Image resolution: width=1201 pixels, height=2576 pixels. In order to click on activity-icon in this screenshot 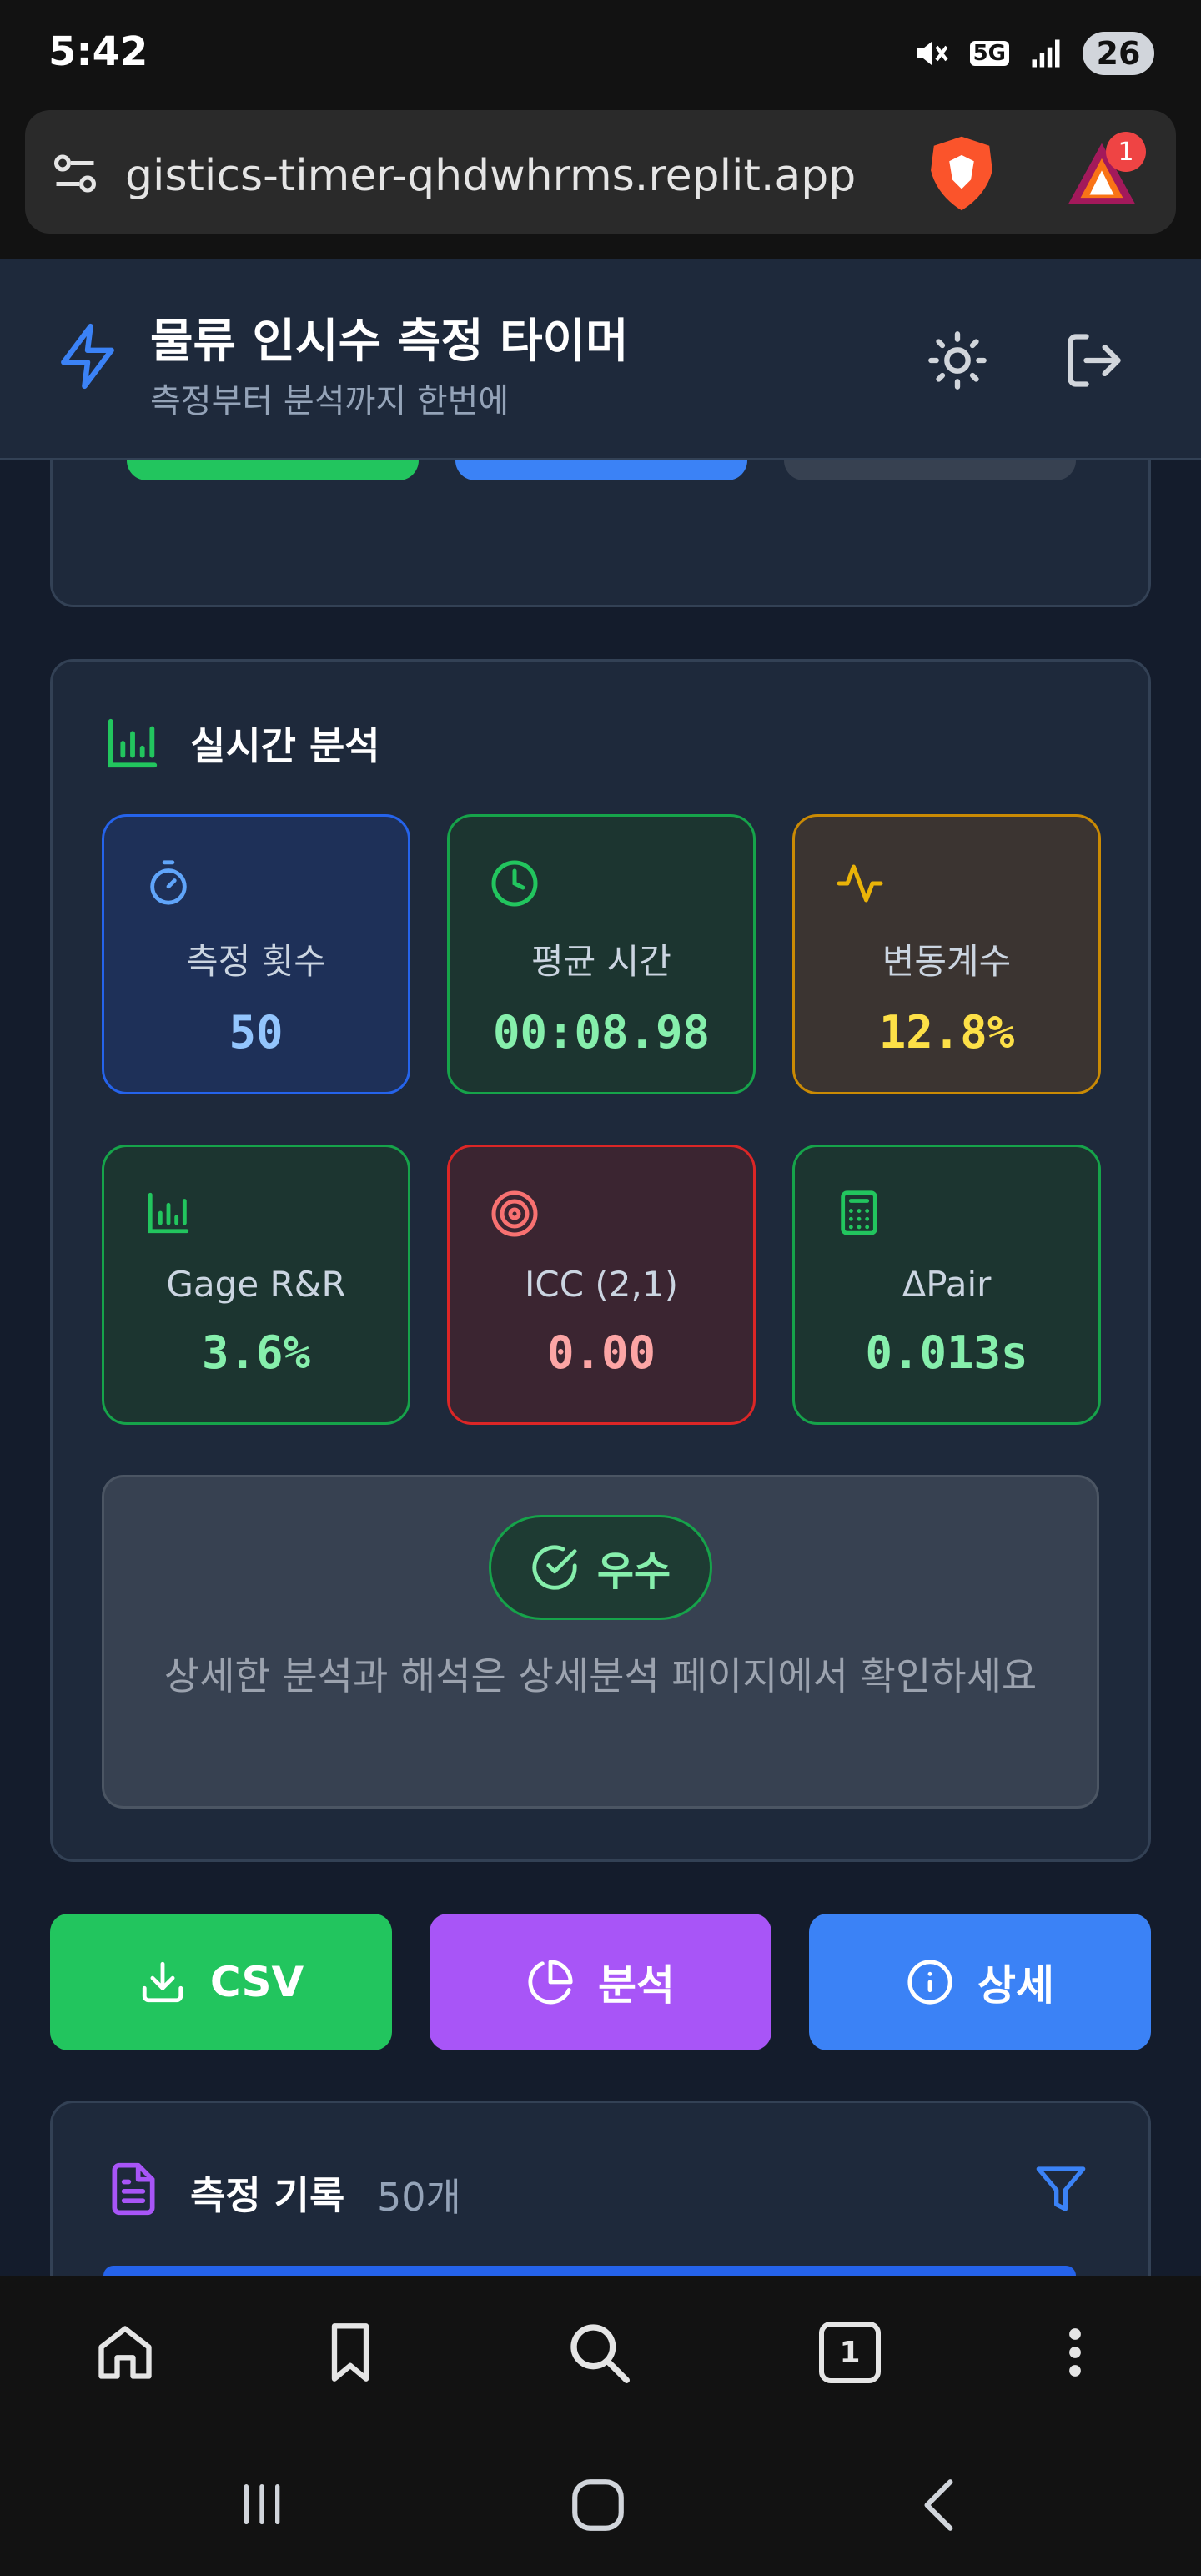, I will do `click(860, 883)`.